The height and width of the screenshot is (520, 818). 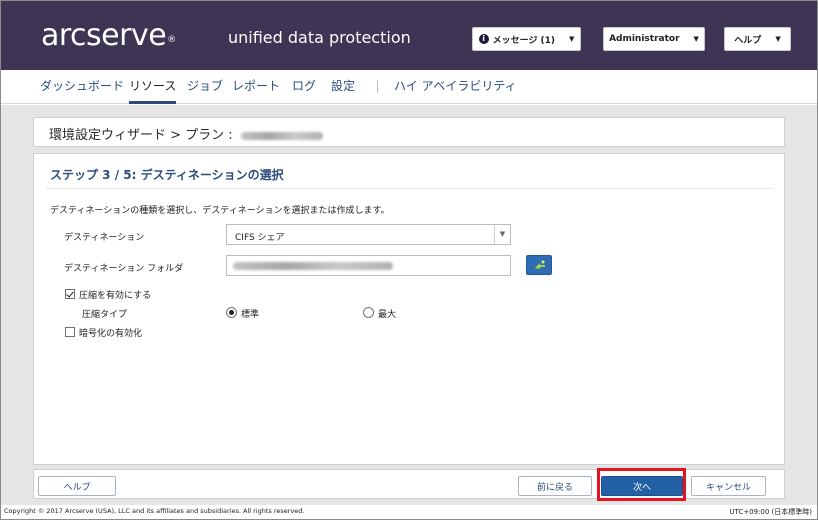 I want to click on destination-select: CIFS シェア ▼, so click(x=368, y=234).